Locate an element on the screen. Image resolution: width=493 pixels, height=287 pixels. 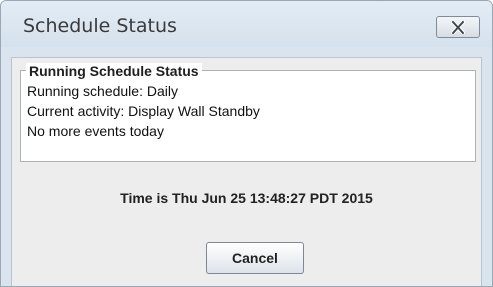
dialog-title: Schedule Status is located at coordinates (100, 26).